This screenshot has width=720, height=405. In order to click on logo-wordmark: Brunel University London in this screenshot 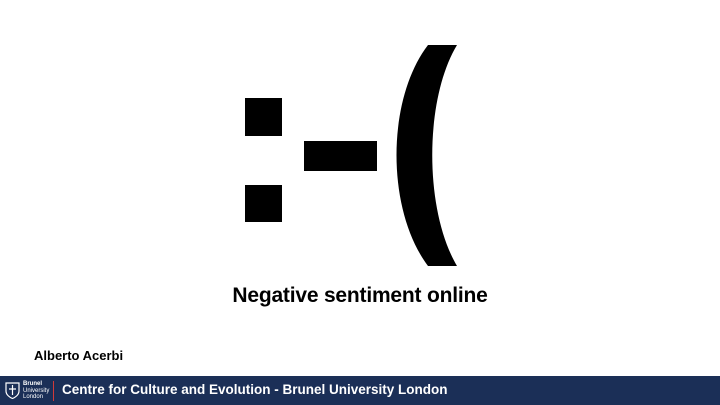, I will do `click(38, 391)`.